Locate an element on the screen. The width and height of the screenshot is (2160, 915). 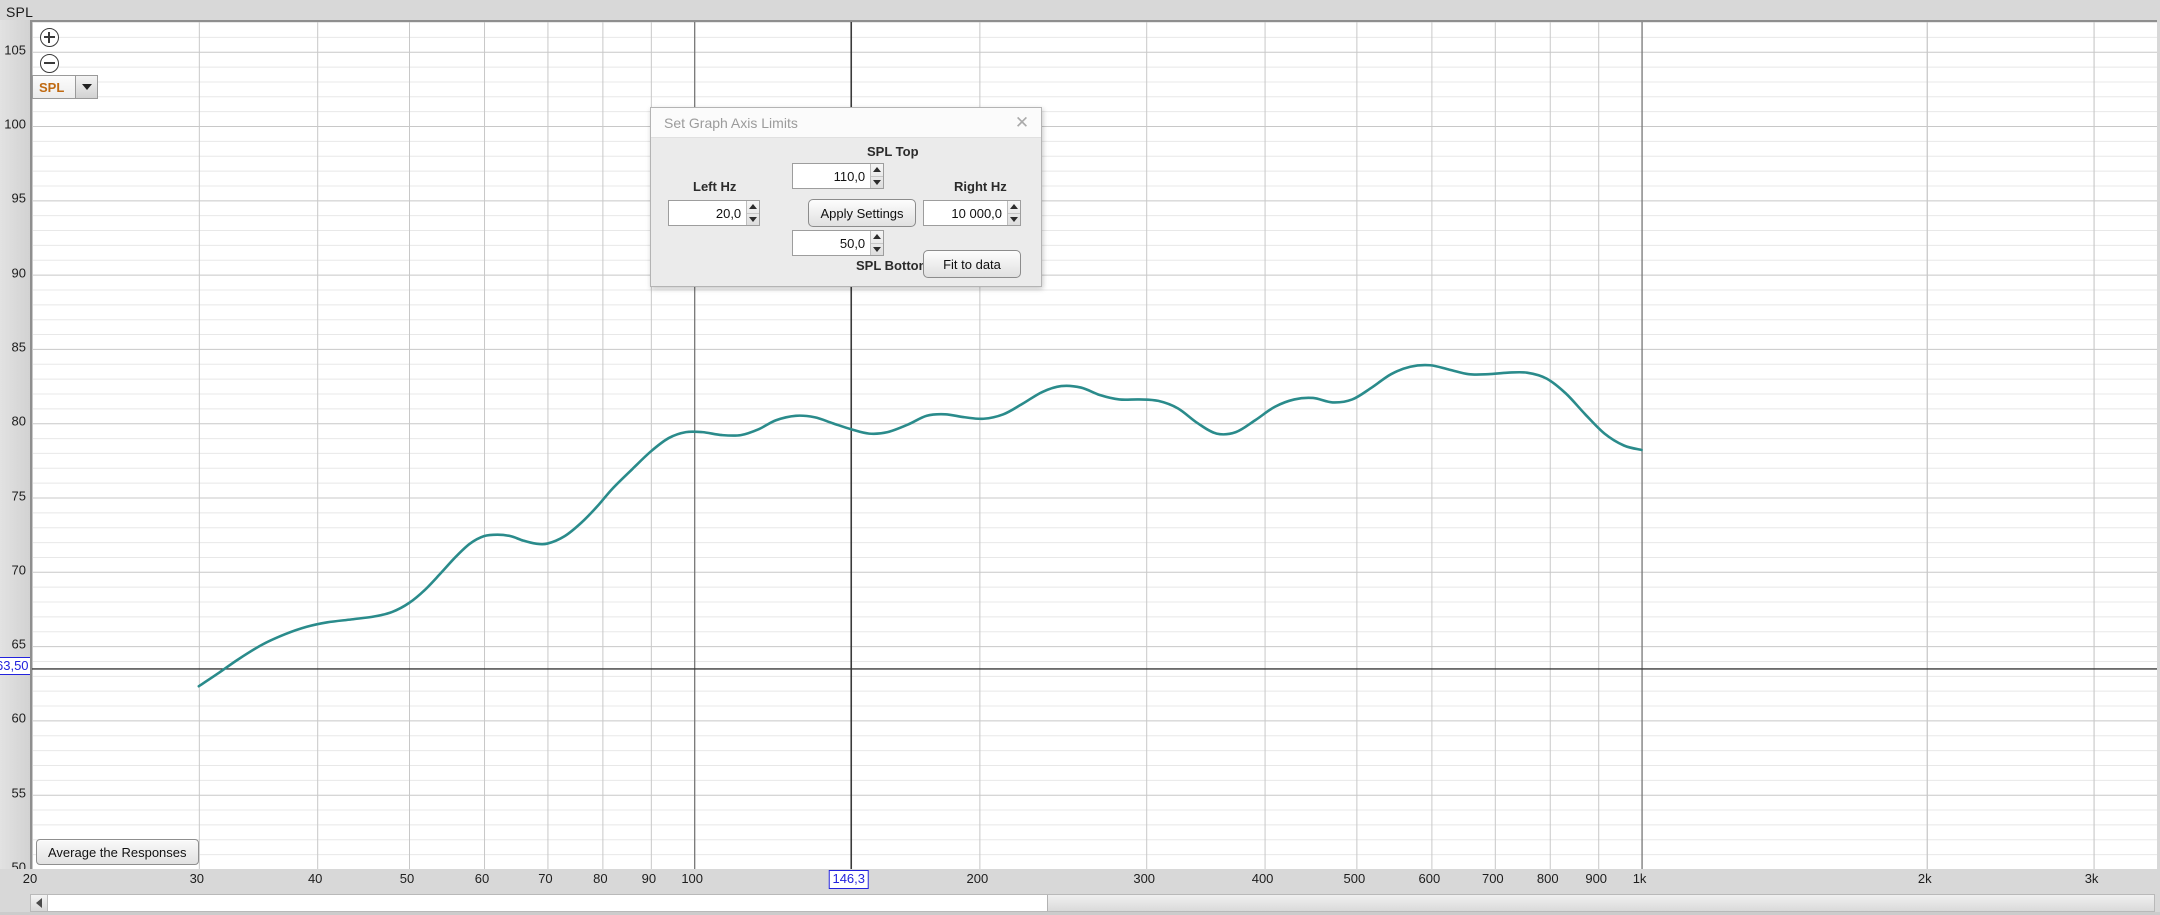
left-hz-increment-button is located at coordinates (753, 207).